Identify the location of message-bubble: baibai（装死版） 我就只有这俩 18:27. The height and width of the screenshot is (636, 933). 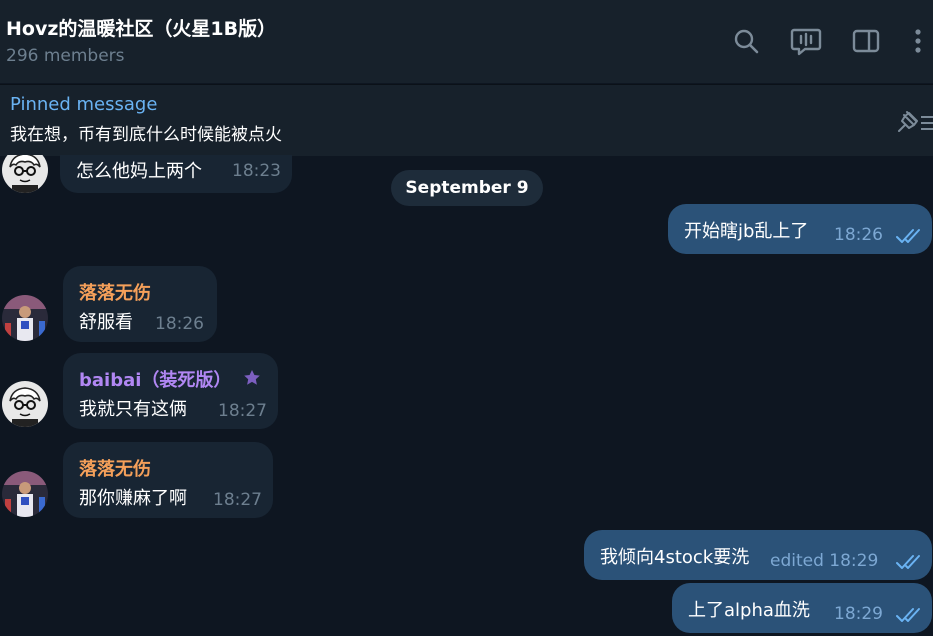
(170, 391).